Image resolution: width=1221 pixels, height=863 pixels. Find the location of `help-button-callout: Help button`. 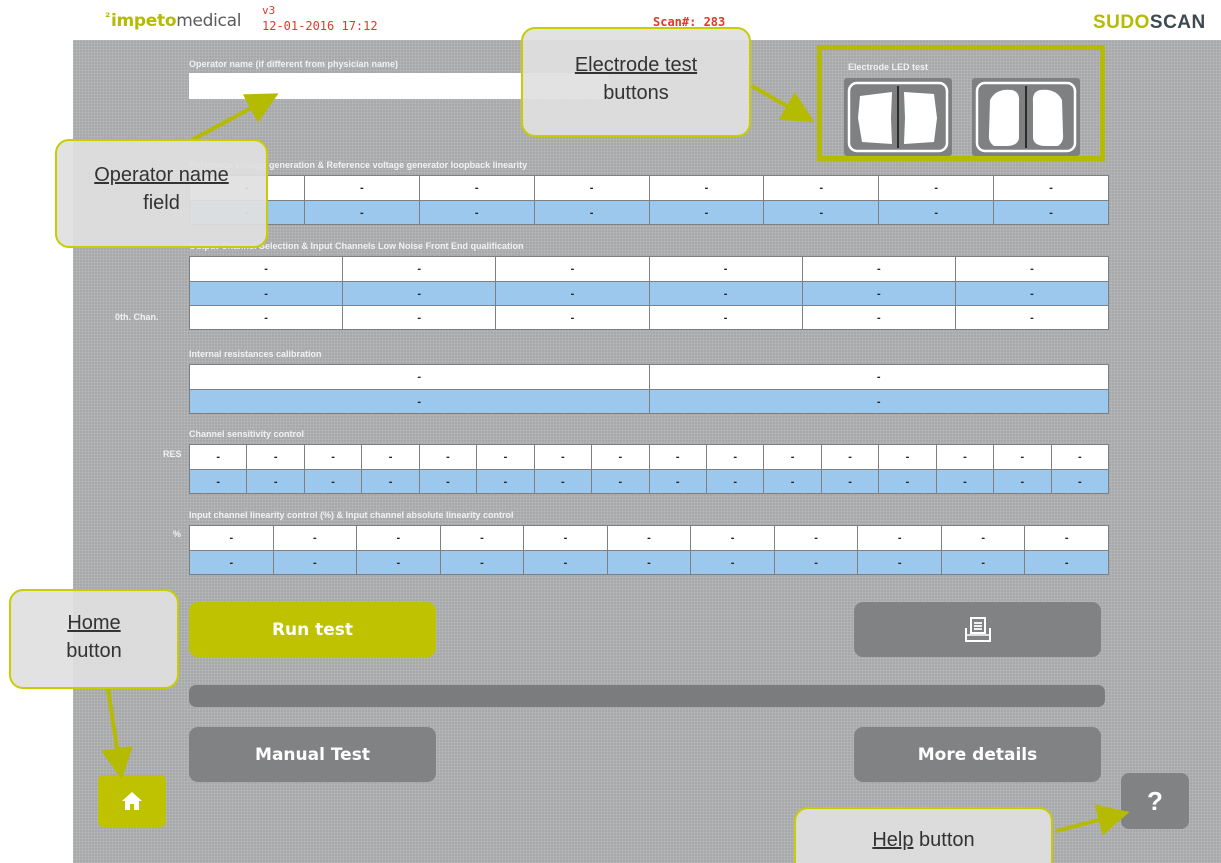

help-button-callout: Help button is located at coordinates (923, 835).